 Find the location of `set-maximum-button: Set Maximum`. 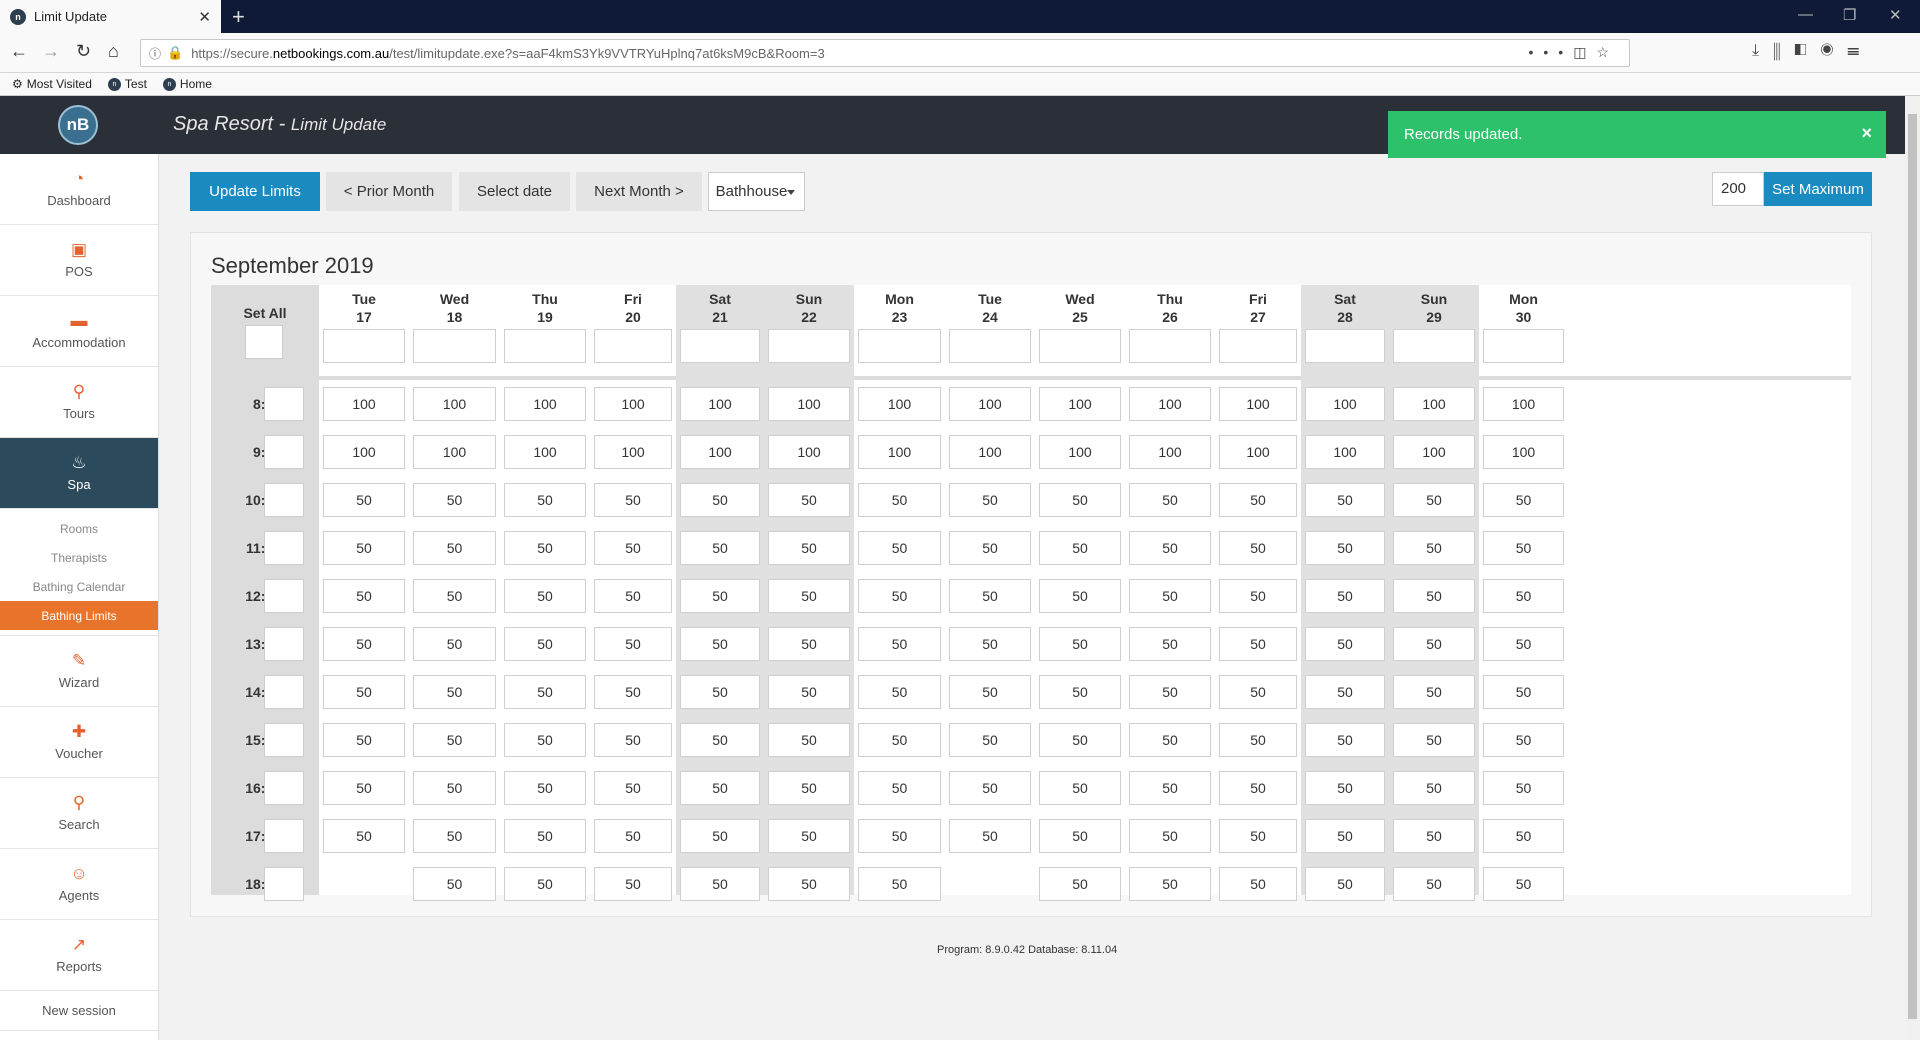

set-maximum-button: Set Maximum is located at coordinates (1818, 189).